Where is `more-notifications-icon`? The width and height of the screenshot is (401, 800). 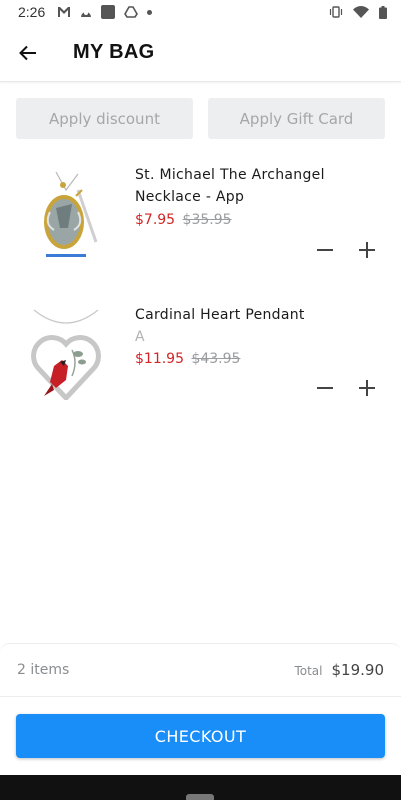
more-notifications-icon is located at coordinates (150, 12).